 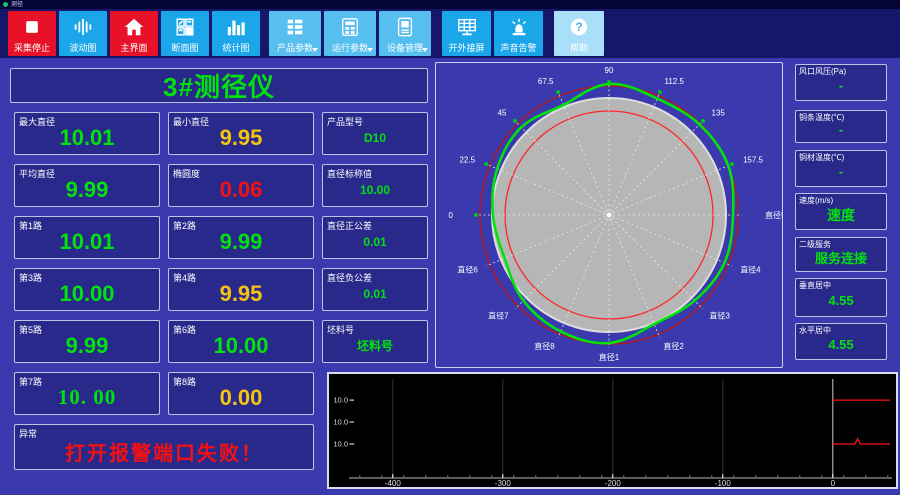 What do you see at coordinates (350, 27) in the screenshot?
I see `keypad-icon` at bounding box center [350, 27].